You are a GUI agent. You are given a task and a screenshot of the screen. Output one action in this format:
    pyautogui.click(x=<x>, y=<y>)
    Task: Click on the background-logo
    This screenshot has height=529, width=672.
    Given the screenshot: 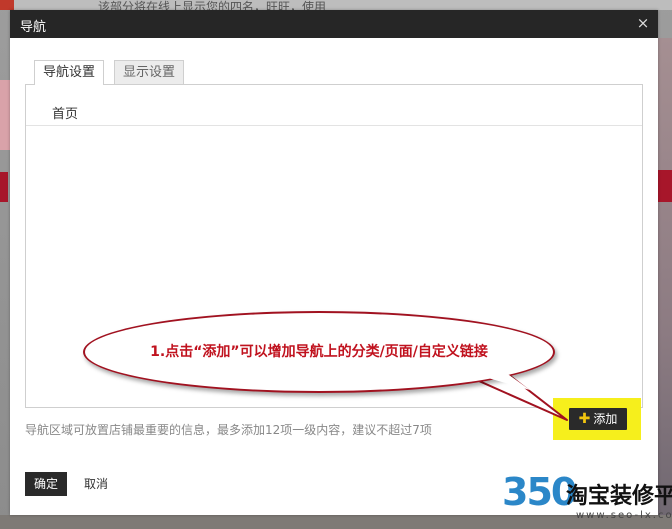 What is the action you would take?
    pyautogui.click(x=7, y=5)
    